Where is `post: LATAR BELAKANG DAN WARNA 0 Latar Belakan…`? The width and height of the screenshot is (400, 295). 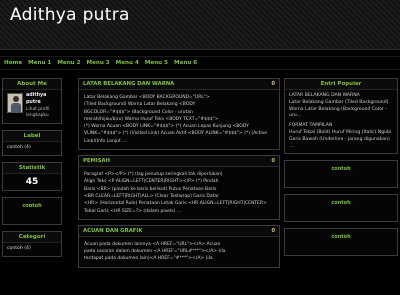 post: LATAR BELAKANG DAN WARNA 0 Latar Belakan… is located at coordinates (179, 114).